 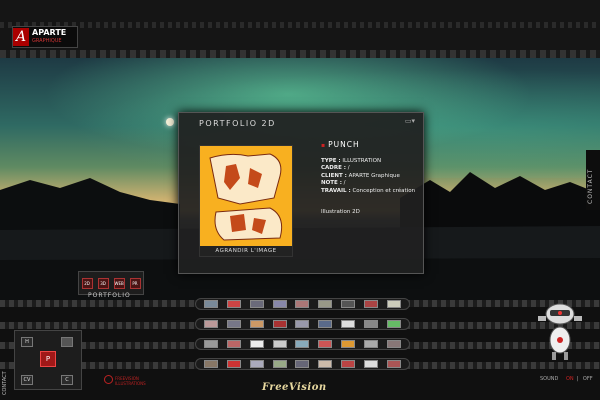 What do you see at coordinates (590, 186) in the screenshot?
I see `contact-label: CONTACT` at bounding box center [590, 186].